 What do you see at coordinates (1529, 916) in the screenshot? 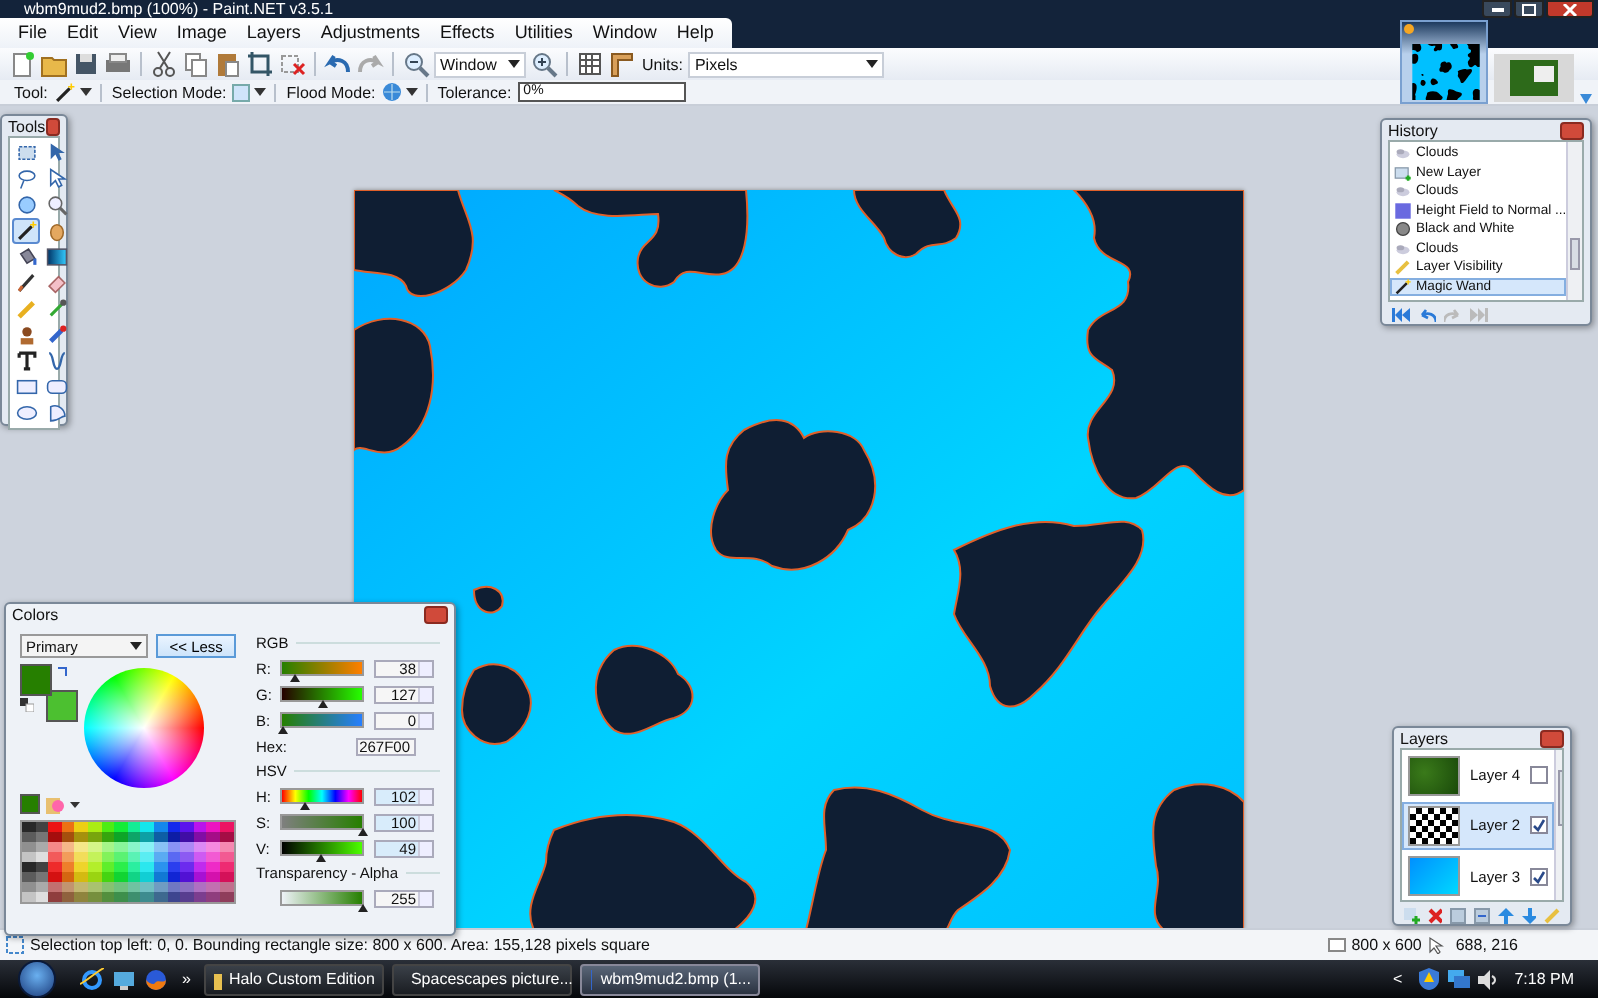
I see `down-arrow-icon` at bounding box center [1529, 916].